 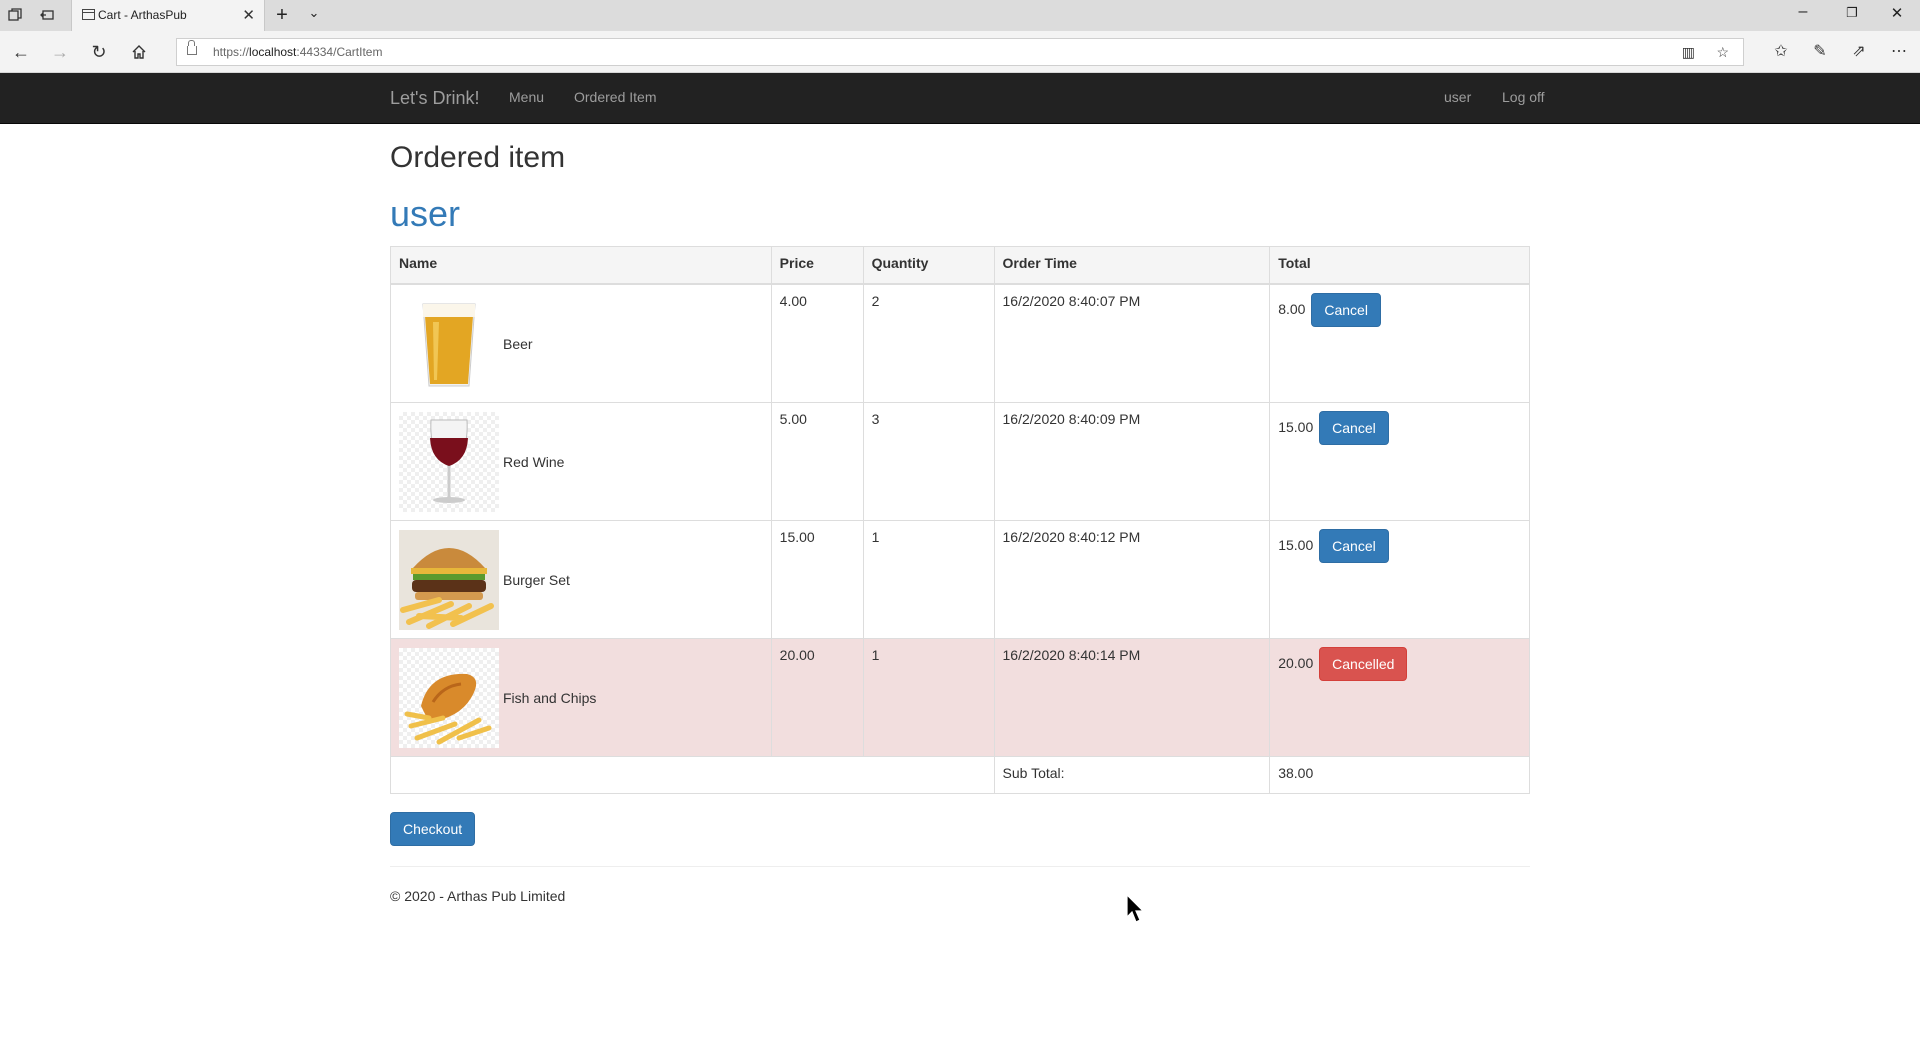 I want to click on browser-tab: Cart - ArthasPub ✕, so click(x=168, y=15).